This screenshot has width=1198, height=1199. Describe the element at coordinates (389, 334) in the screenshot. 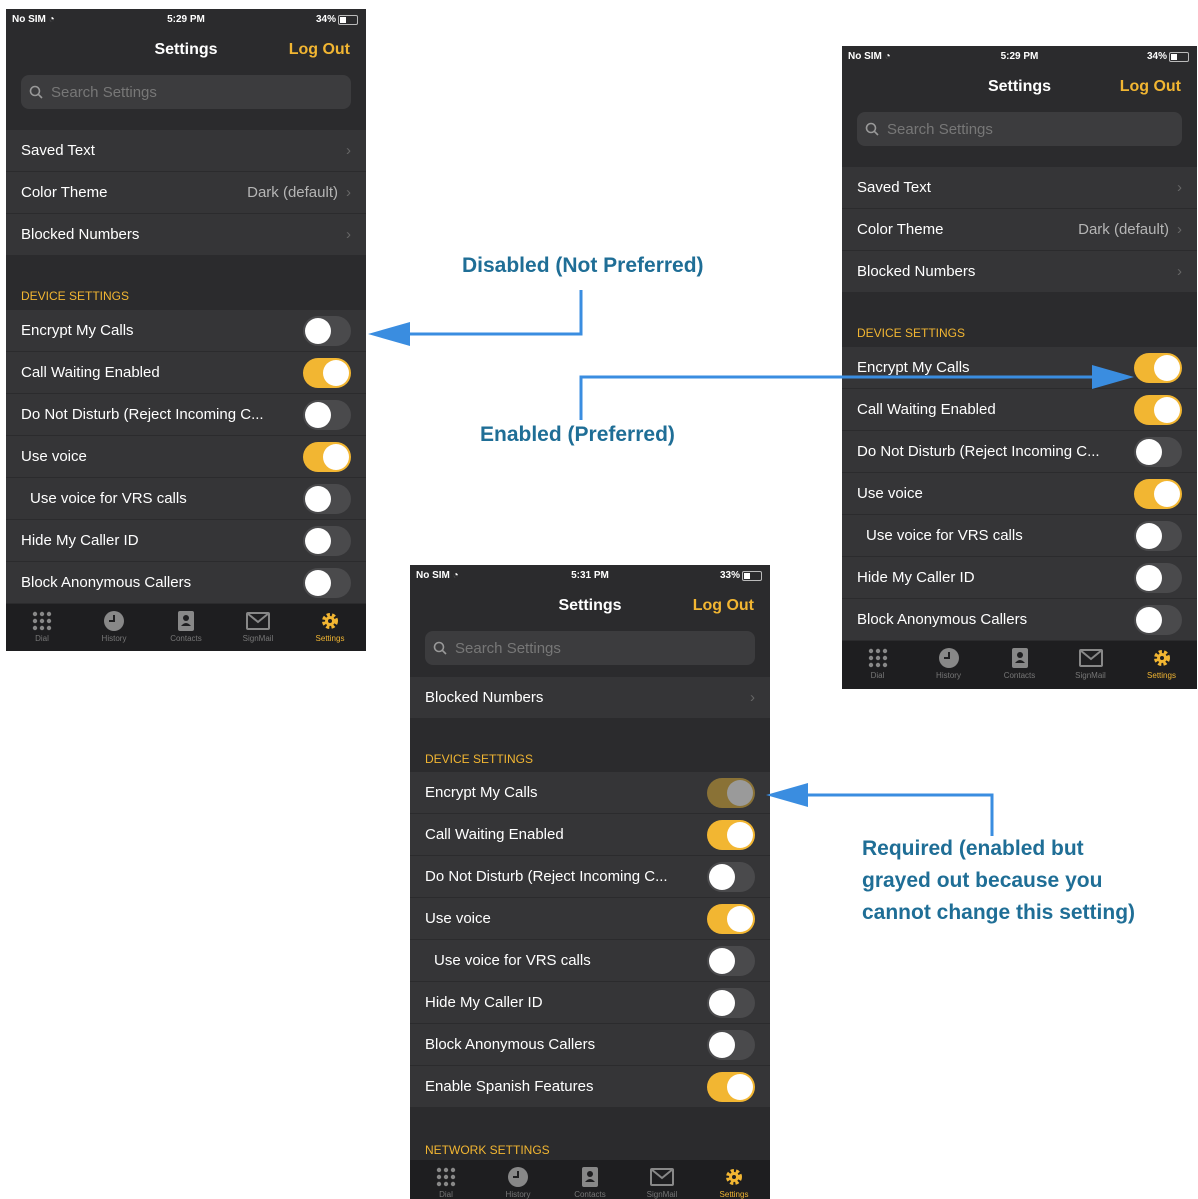

I see `arrowhead-disabled` at that location.